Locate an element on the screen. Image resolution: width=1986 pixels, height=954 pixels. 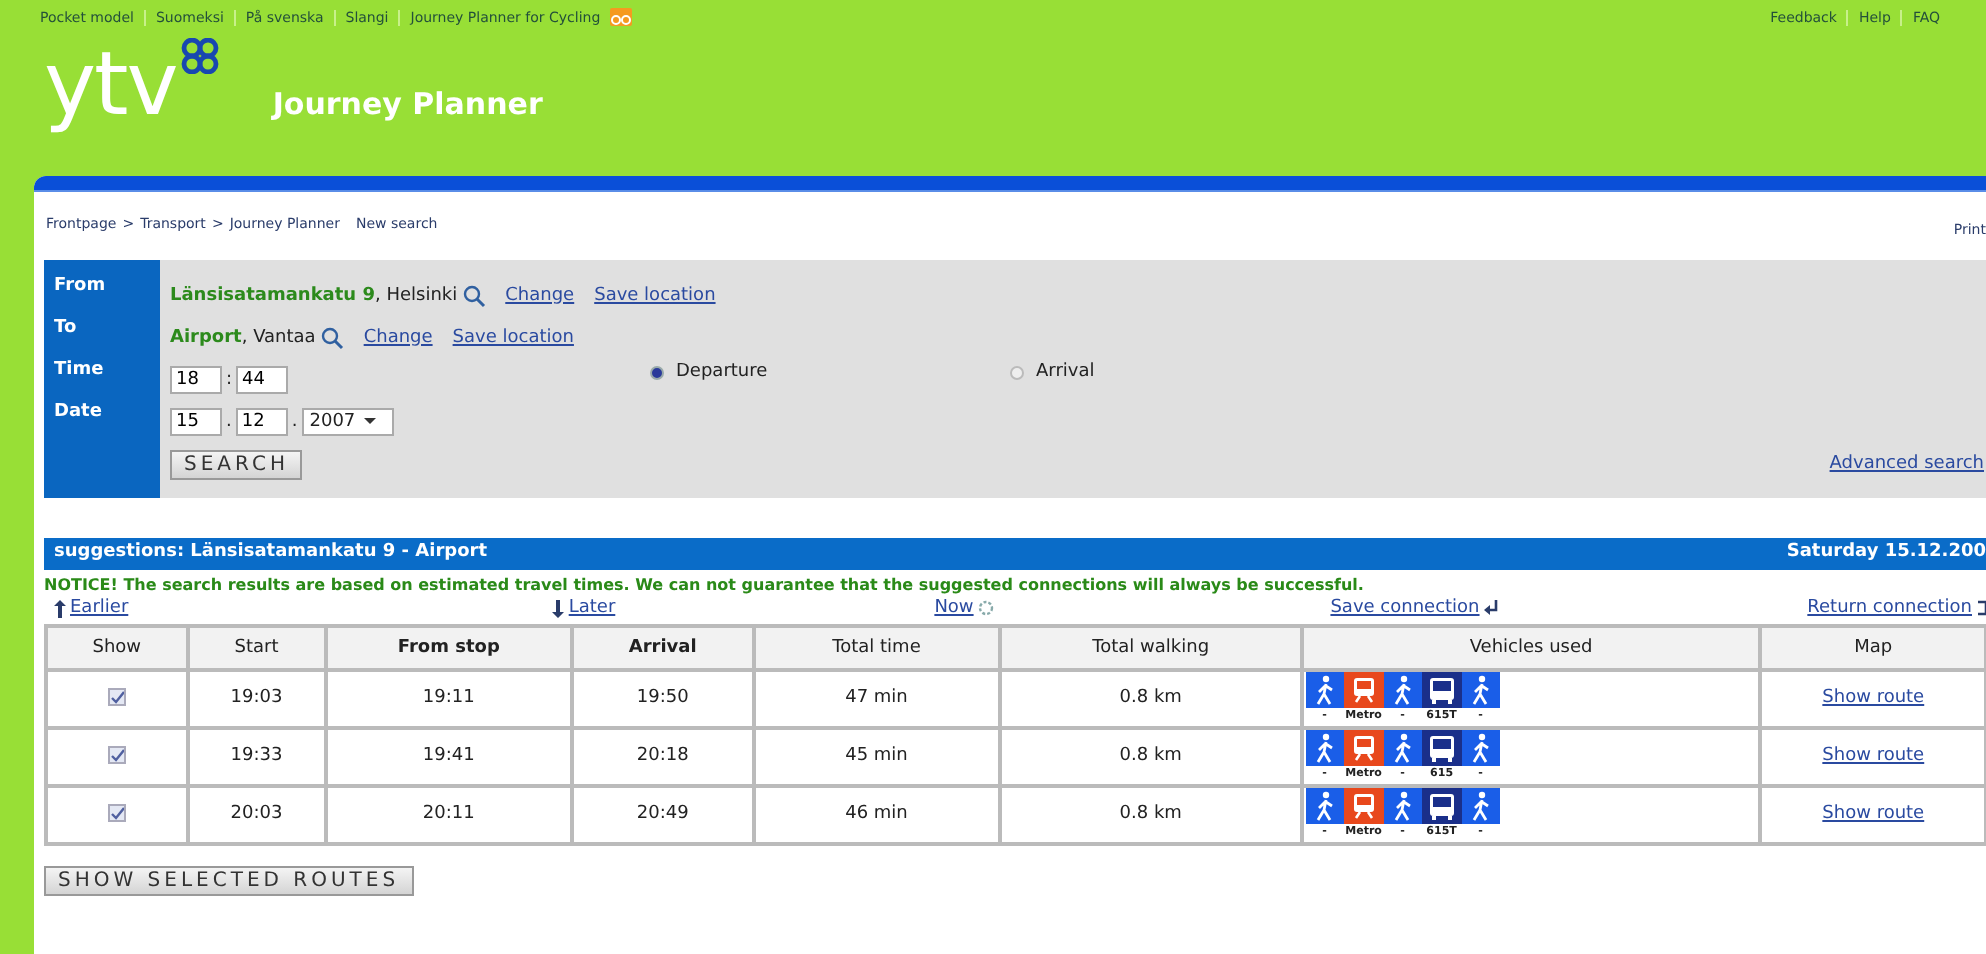
arrival-time: 19:50 is located at coordinates (662, 698).